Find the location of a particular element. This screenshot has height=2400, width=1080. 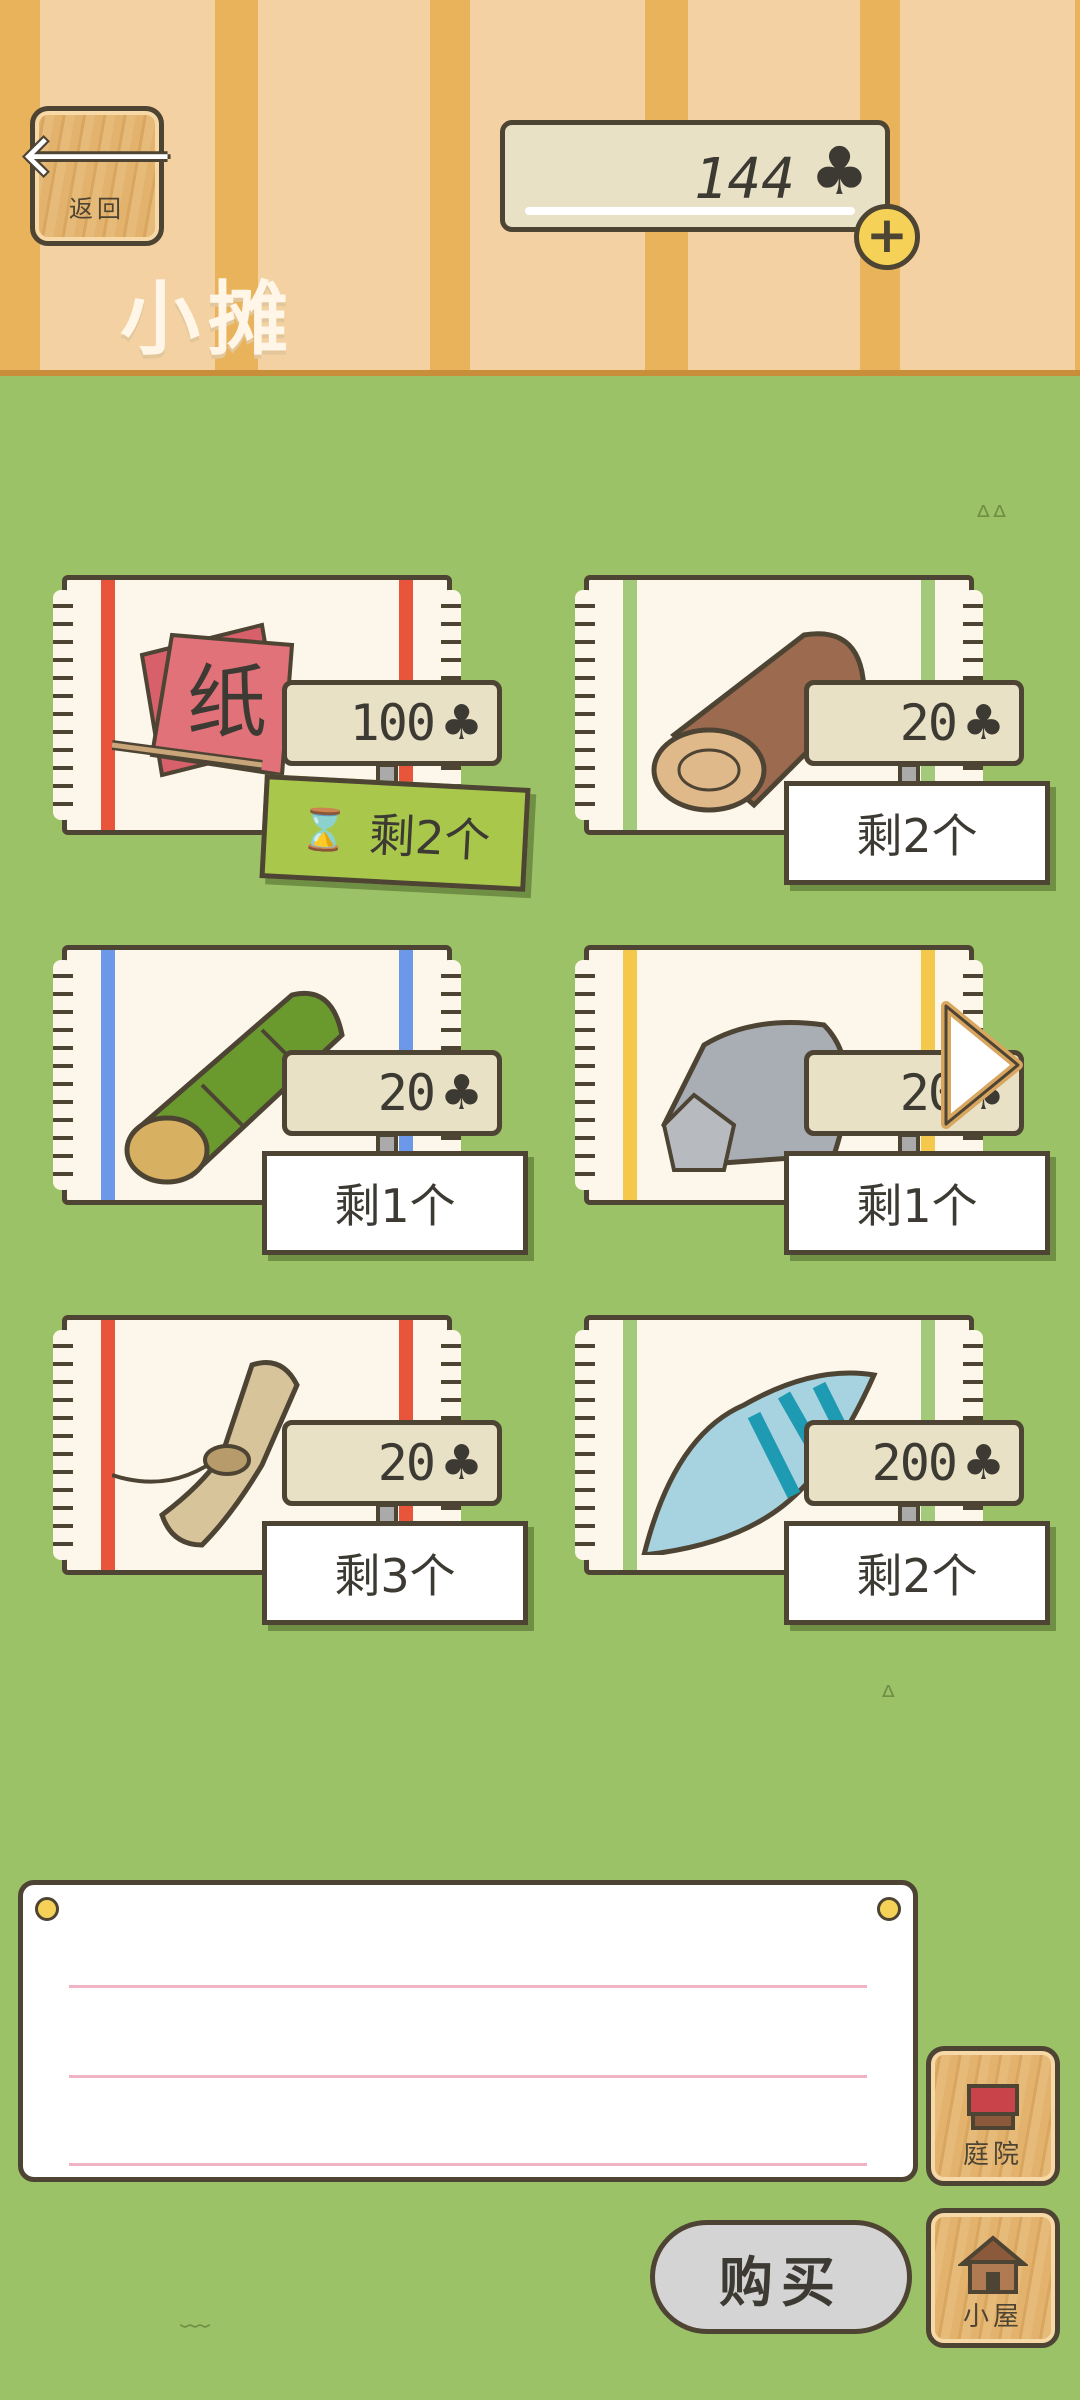

shop-item-wood: 20 ♣ 剩2个 is located at coordinates (807, 740).